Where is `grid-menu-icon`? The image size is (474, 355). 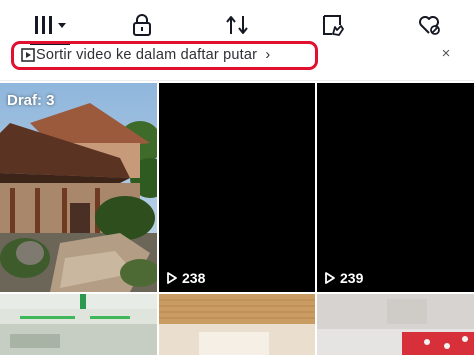 grid-menu-icon is located at coordinates (50, 25).